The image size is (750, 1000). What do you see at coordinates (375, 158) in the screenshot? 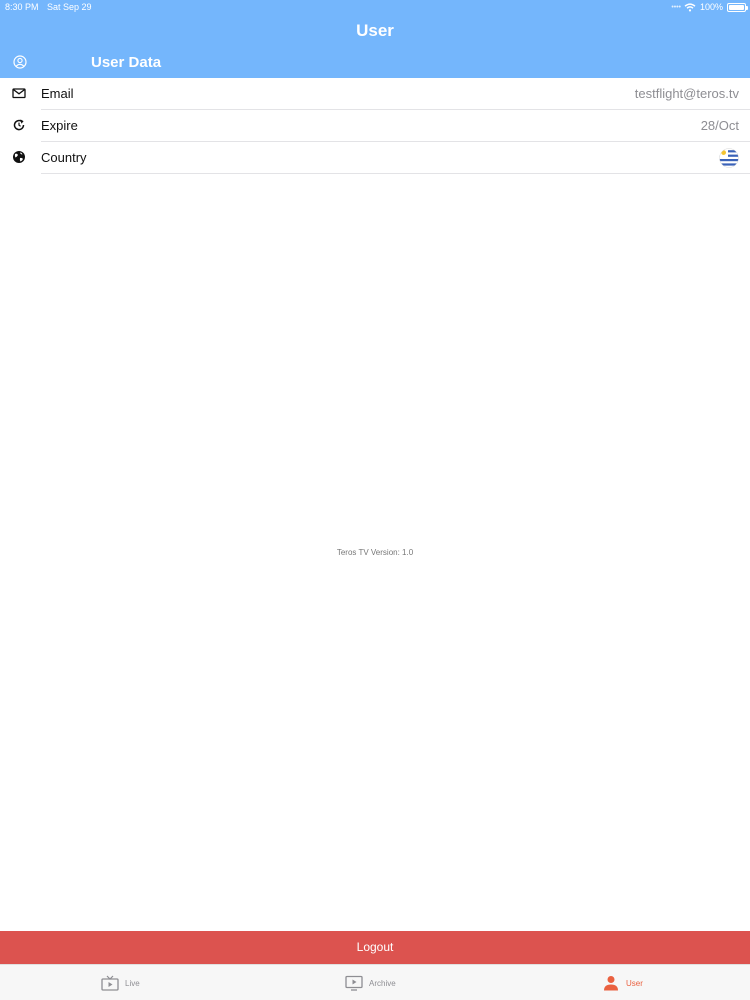
I see `country-row: Country` at bounding box center [375, 158].